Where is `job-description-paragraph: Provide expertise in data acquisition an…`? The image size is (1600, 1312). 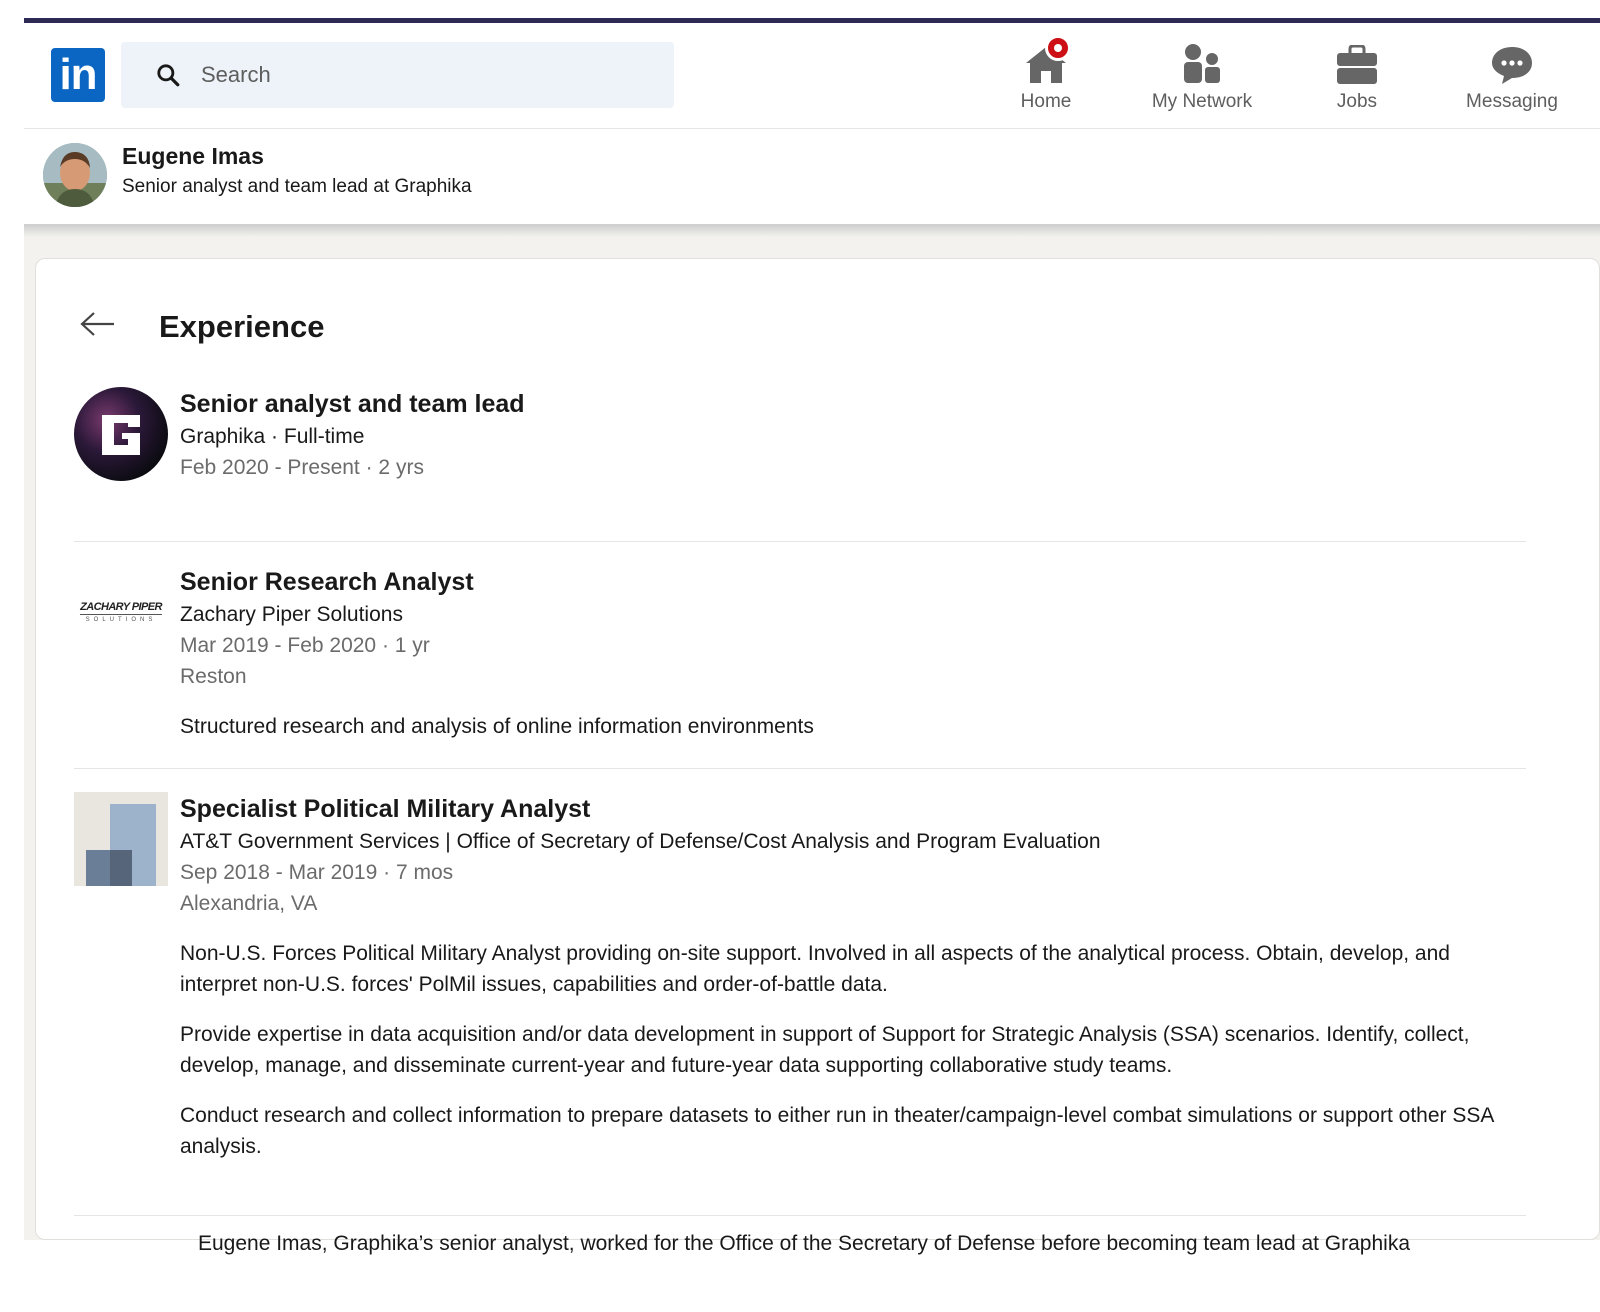 job-description-paragraph: Provide expertise in data acquisition an… is located at coordinates (825, 1050).